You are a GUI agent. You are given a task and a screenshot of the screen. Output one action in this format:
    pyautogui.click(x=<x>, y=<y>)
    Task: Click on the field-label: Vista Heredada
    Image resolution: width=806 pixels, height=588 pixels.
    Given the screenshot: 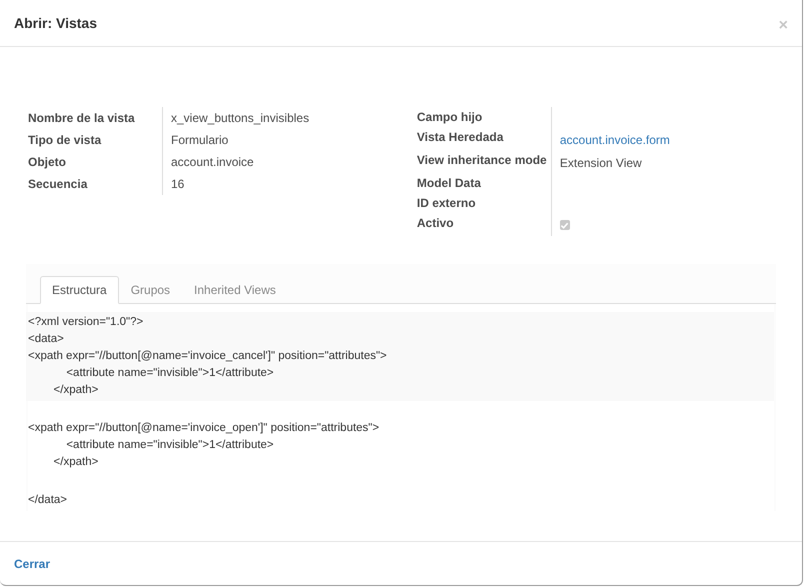 What is the action you would take?
    pyautogui.click(x=460, y=137)
    